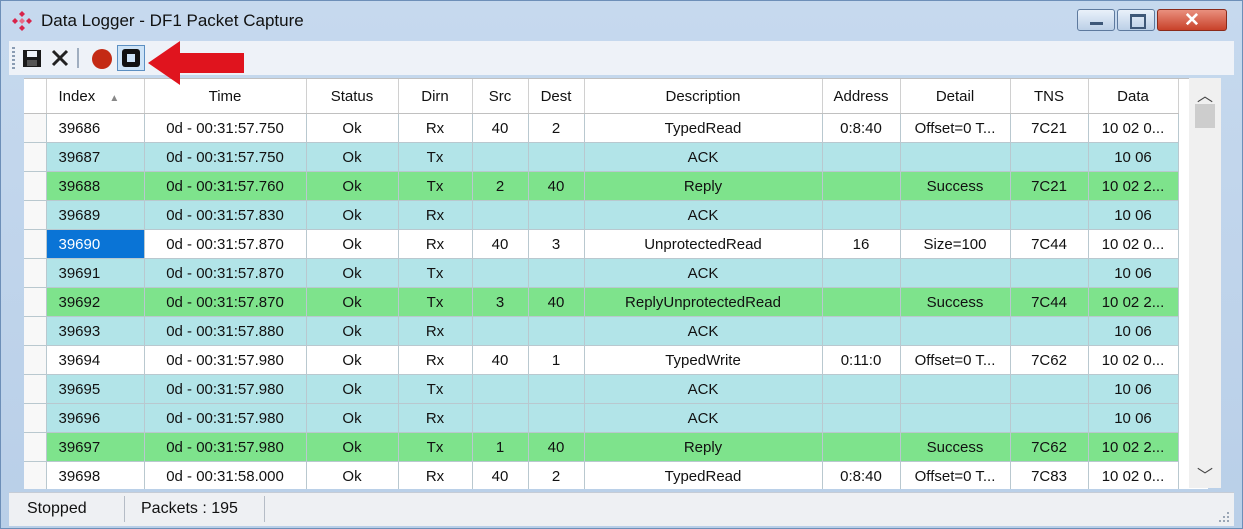  I want to click on table-row: 39689 0d - 00:31:57.830 Ok Rx ACK 10 06, so click(601, 215).